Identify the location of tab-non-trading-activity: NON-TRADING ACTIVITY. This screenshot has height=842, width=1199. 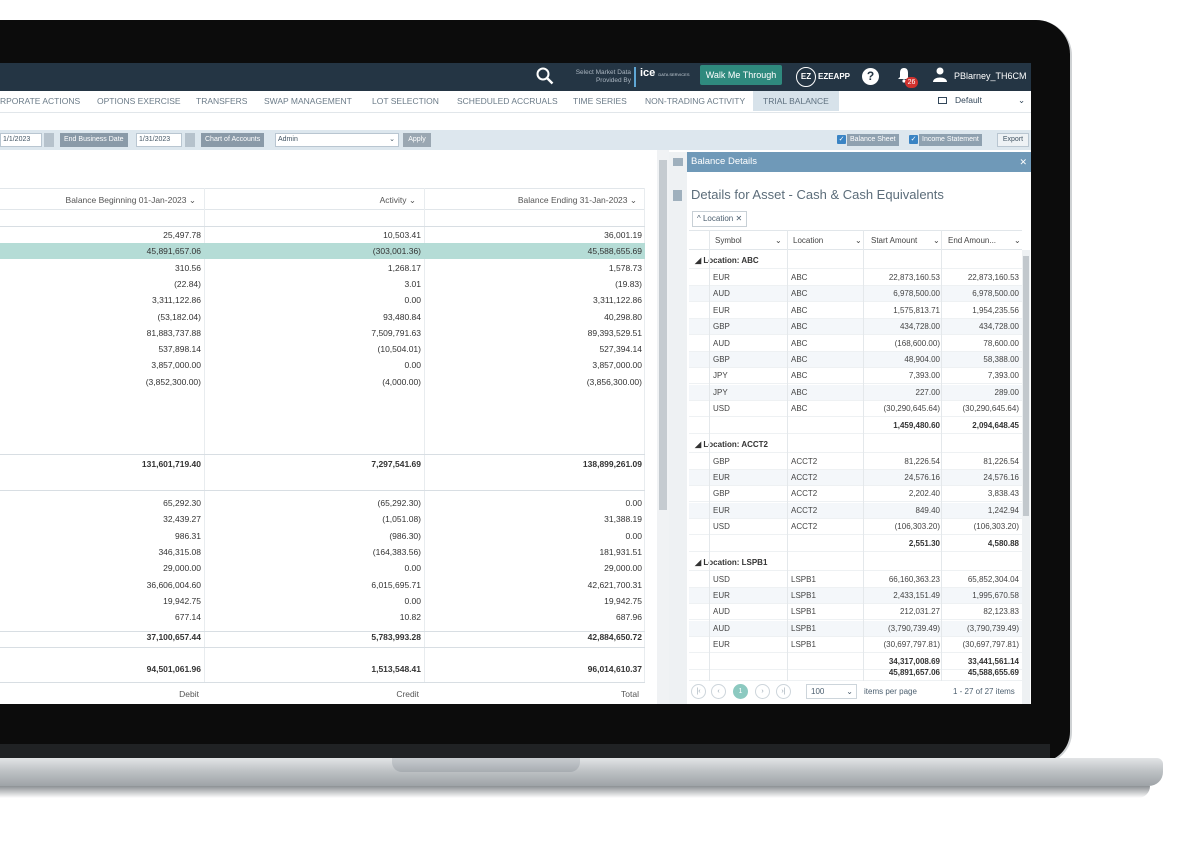
(695, 101).